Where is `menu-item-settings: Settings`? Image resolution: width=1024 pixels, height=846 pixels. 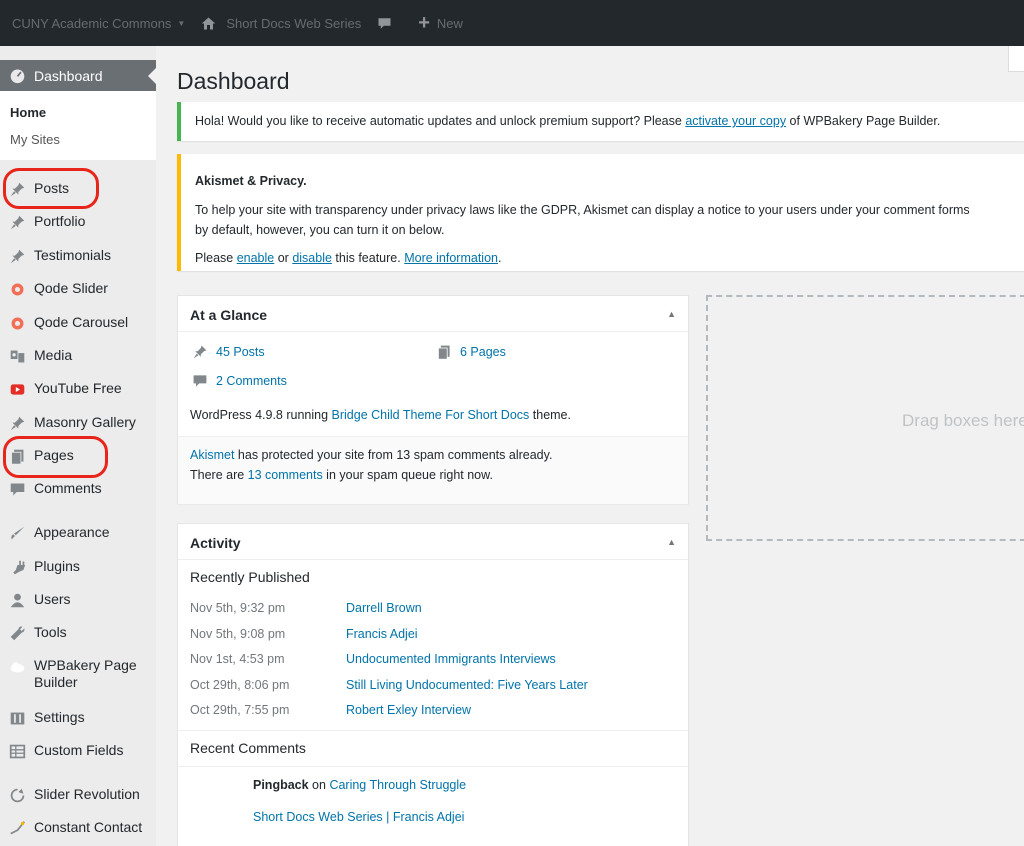 menu-item-settings: Settings is located at coordinates (78, 718).